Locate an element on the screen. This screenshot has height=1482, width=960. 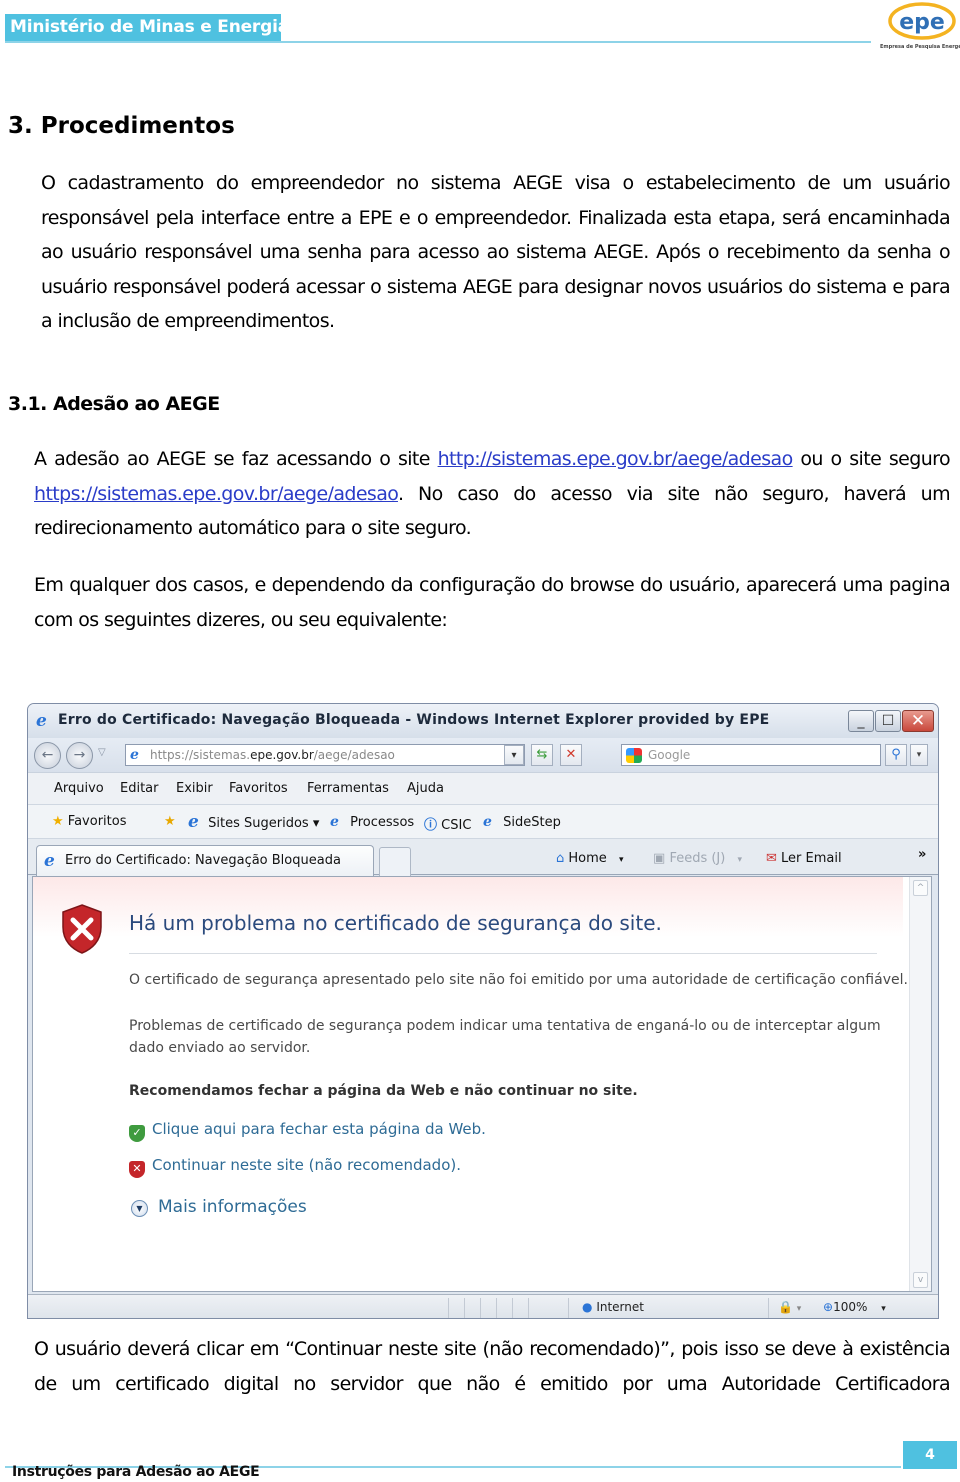
url-domain: epe.gov.br is located at coordinates (282, 755).